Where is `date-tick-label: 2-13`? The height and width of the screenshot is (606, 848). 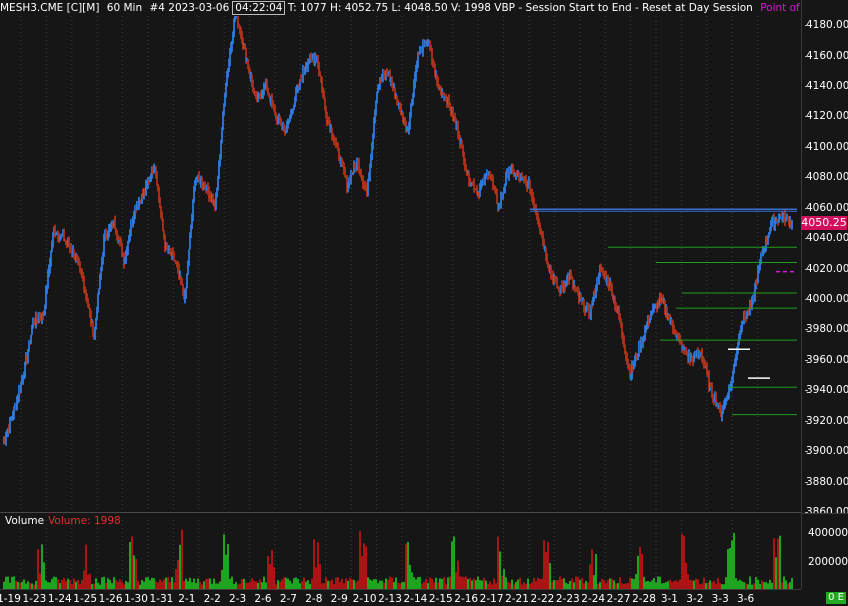 date-tick-label: 2-13 is located at coordinates (390, 599).